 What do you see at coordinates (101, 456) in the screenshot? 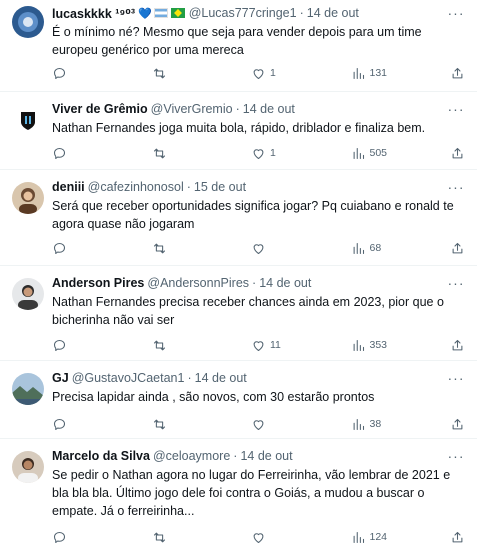
I see `display-name: Marcelo da Silva` at bounding box center [101, 456].